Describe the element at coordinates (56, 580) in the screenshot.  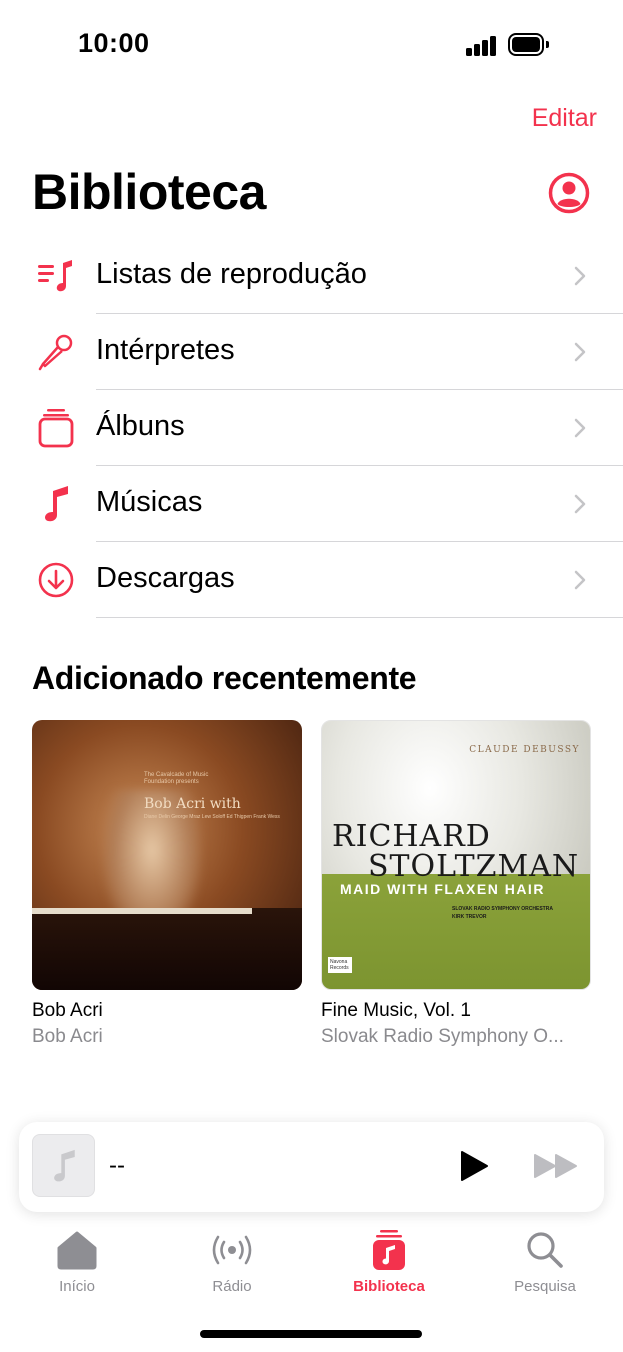
I see `download-icon` at that location.